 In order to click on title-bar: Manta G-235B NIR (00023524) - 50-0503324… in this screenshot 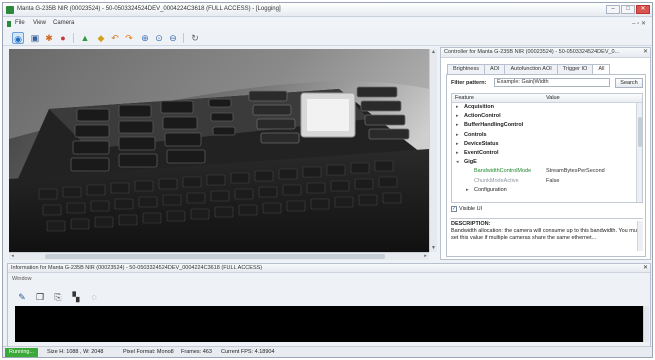, I will do `click(327, 10)`.